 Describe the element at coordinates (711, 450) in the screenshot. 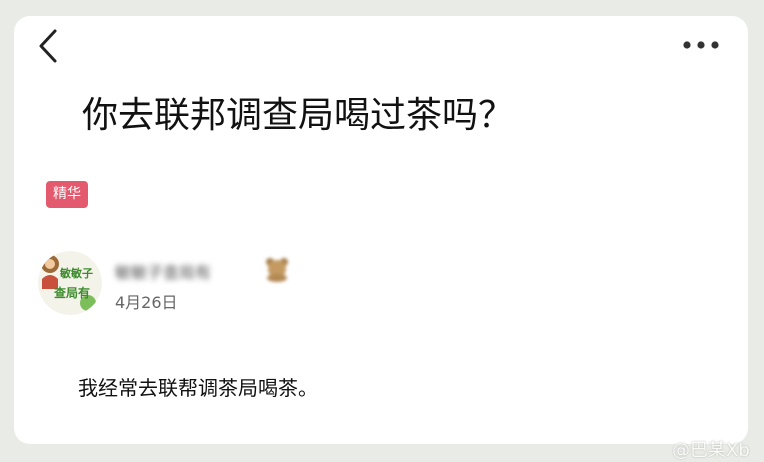

I see `watermark: @巴某Xb` at that location.